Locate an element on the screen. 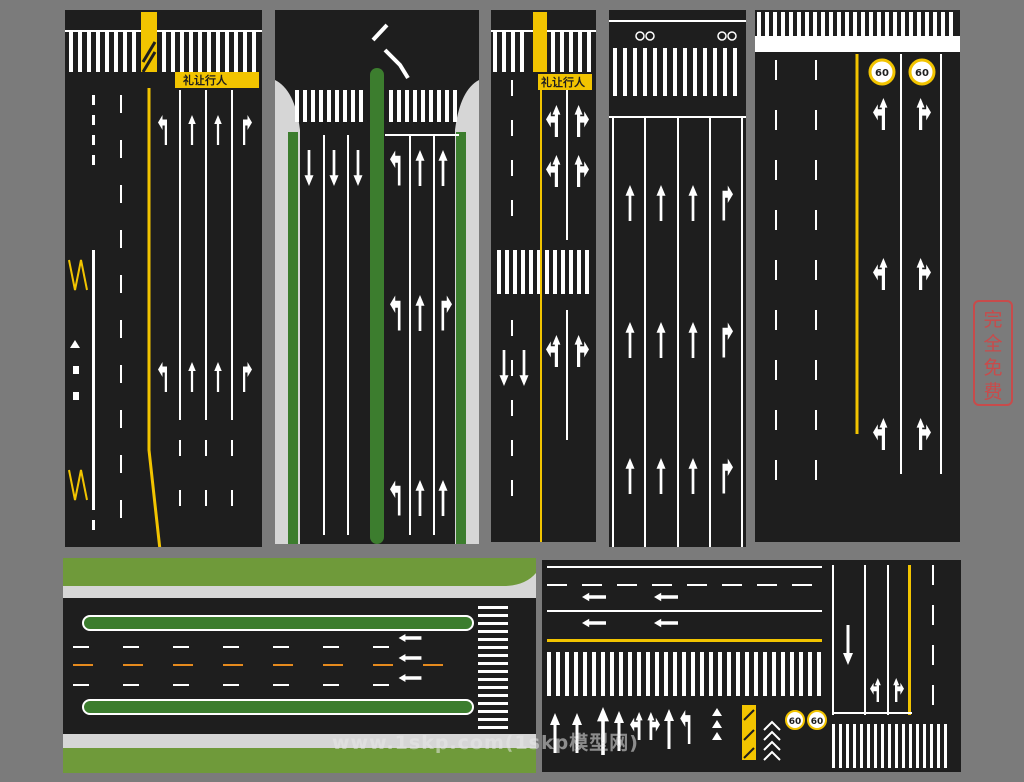  bike-icon is located at coordinates (686, 36).